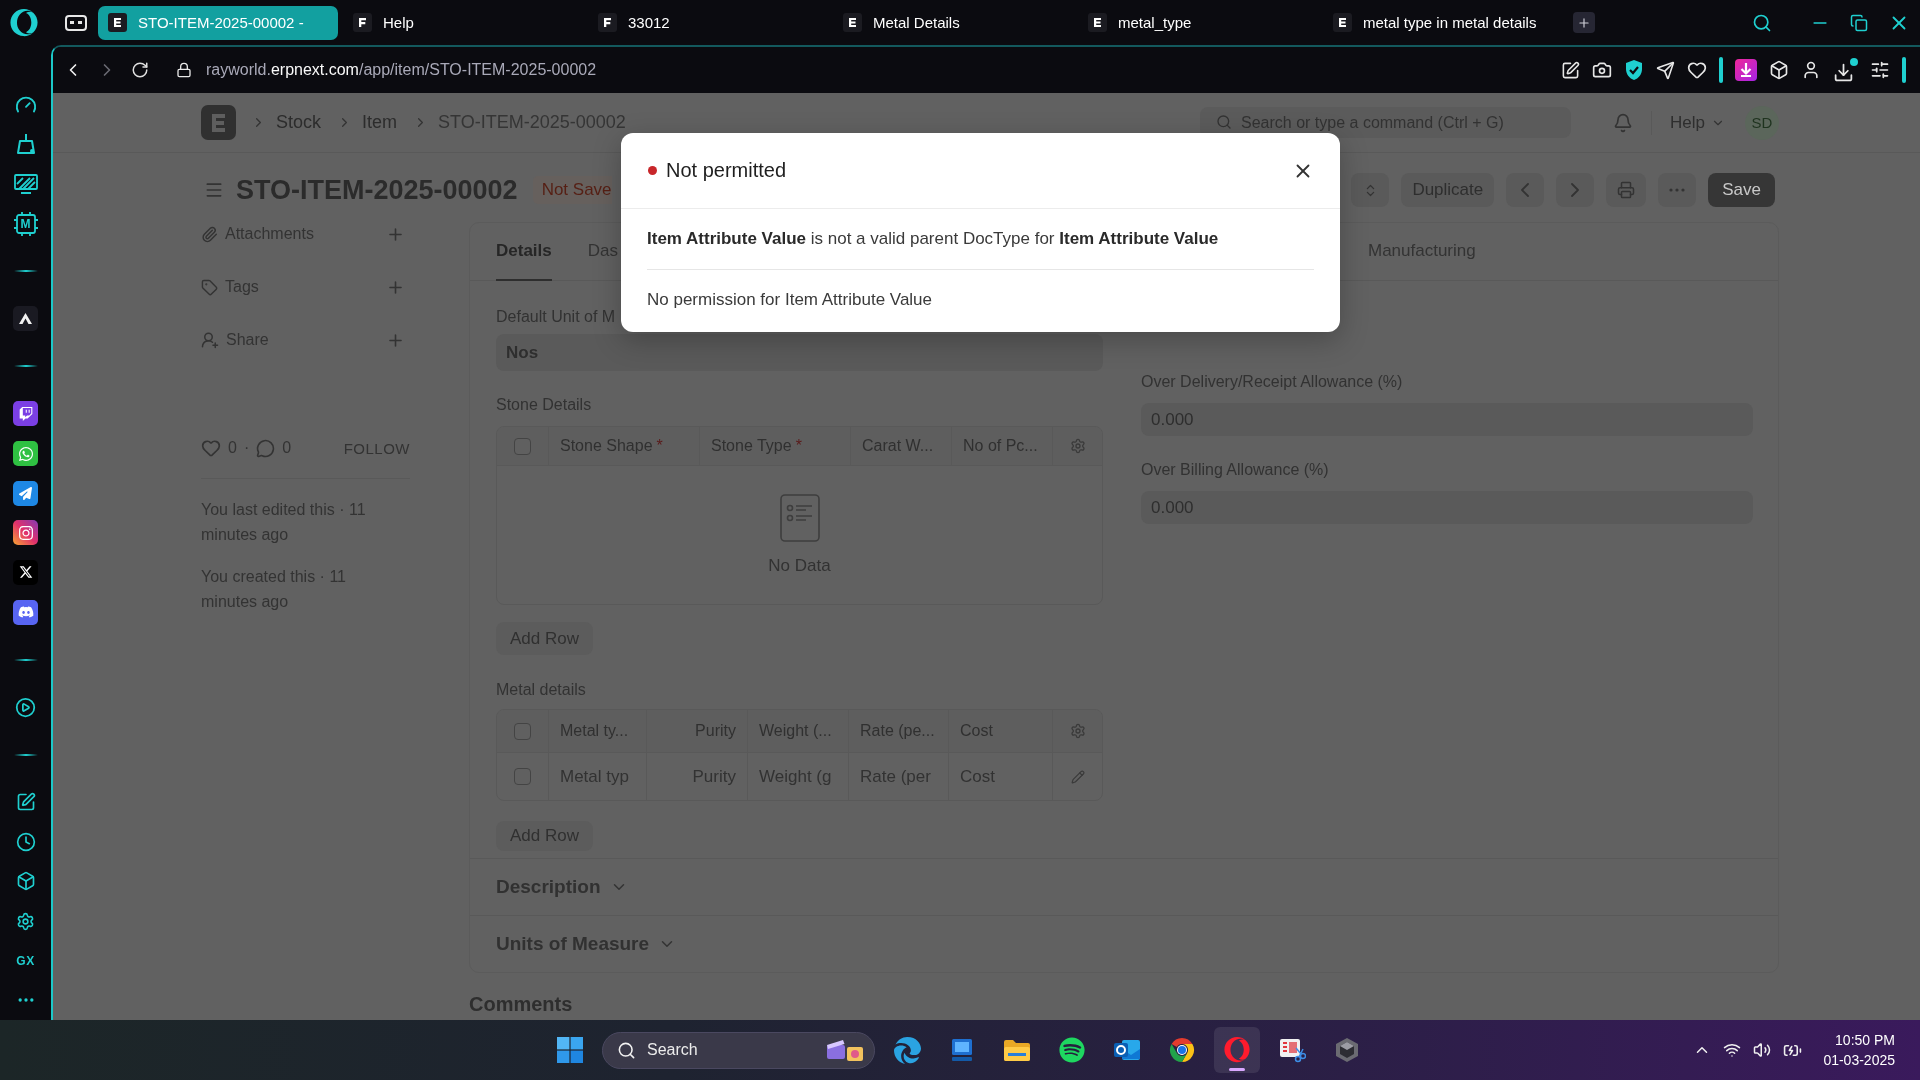  I want to click on speaker-icon, so click(1762, 1050).